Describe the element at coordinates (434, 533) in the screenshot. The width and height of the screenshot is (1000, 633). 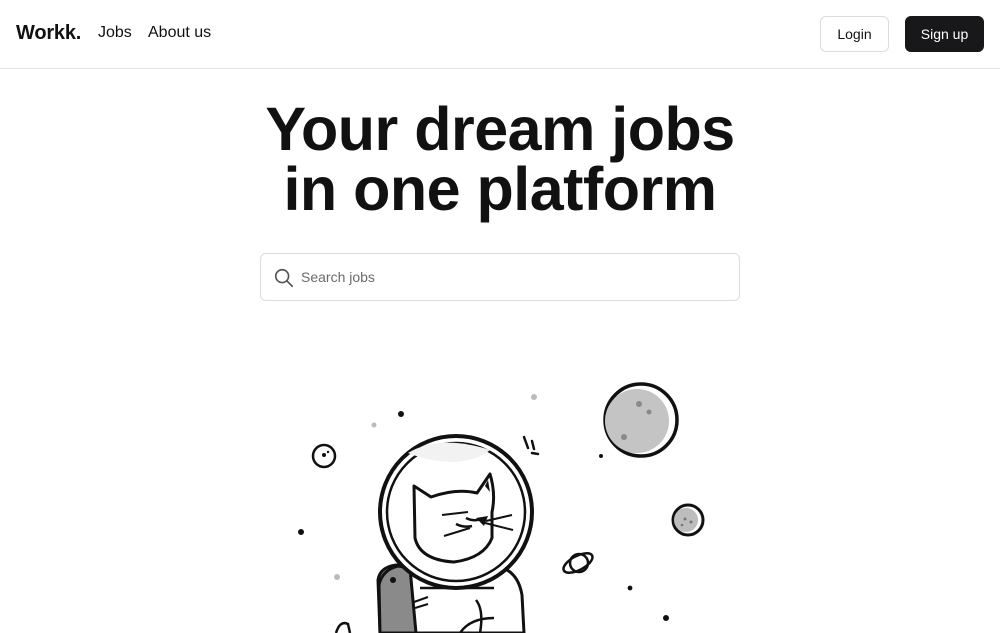
I see `astronaut-cat-icon` at that location.